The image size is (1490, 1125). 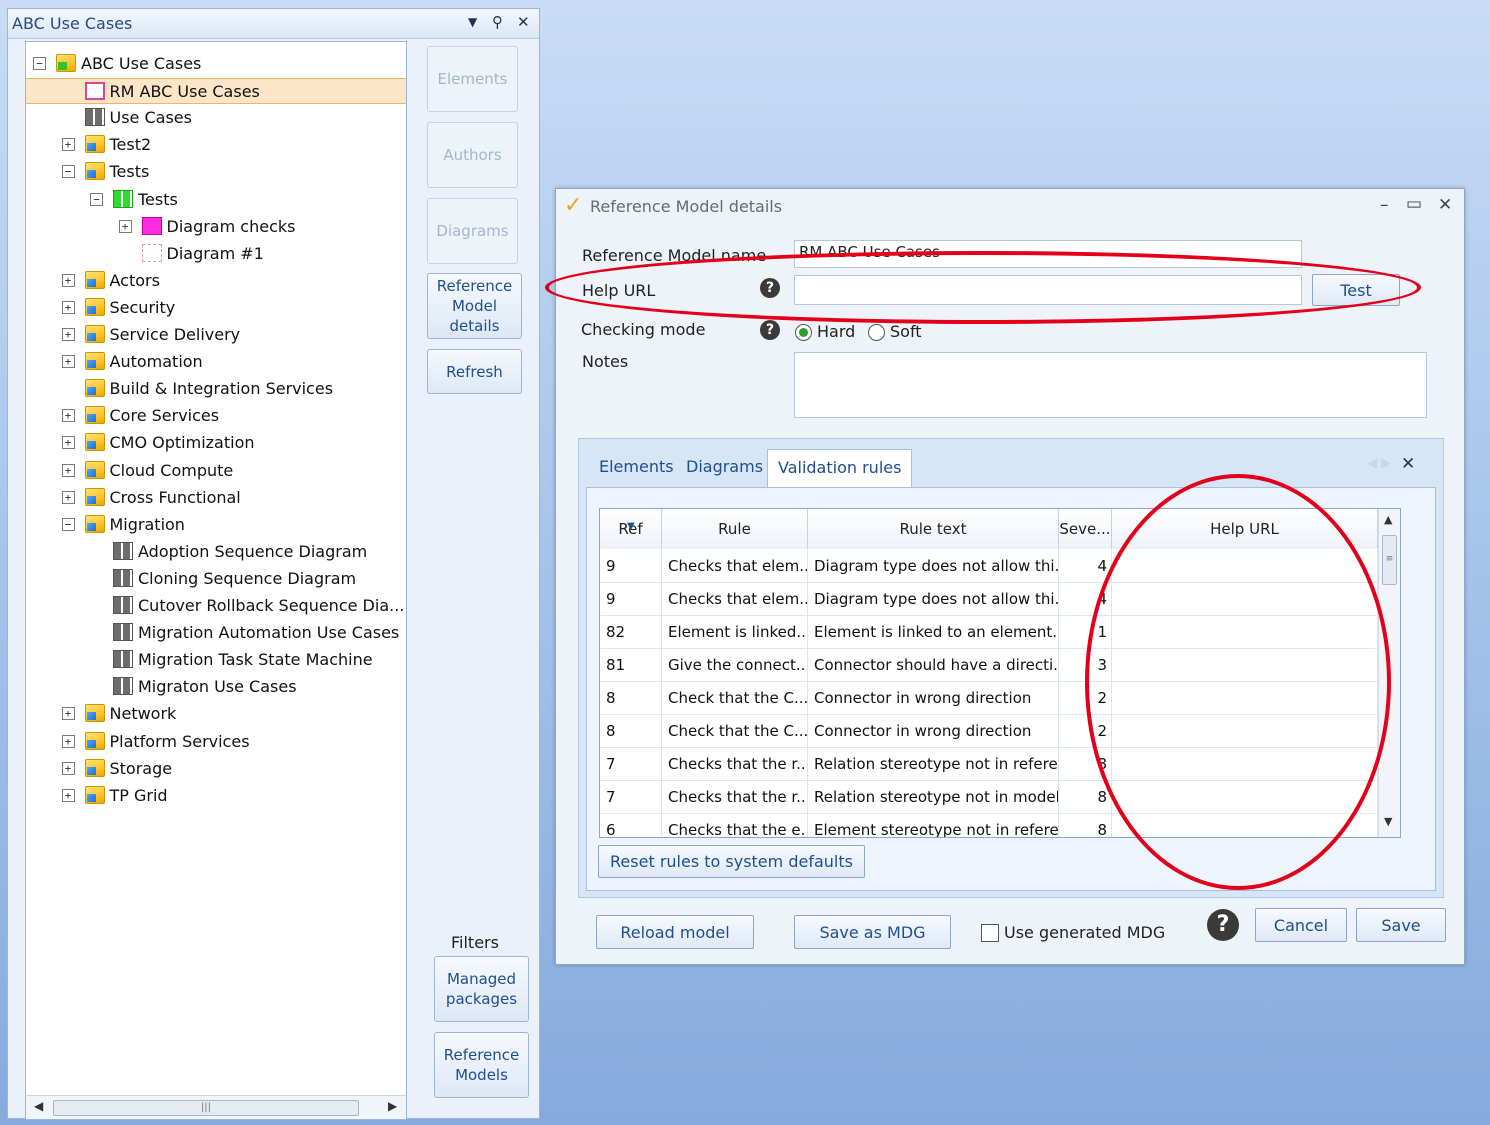 I want to click on save-as-mdg-button: Save as MDG, so click(x=872, y=932).